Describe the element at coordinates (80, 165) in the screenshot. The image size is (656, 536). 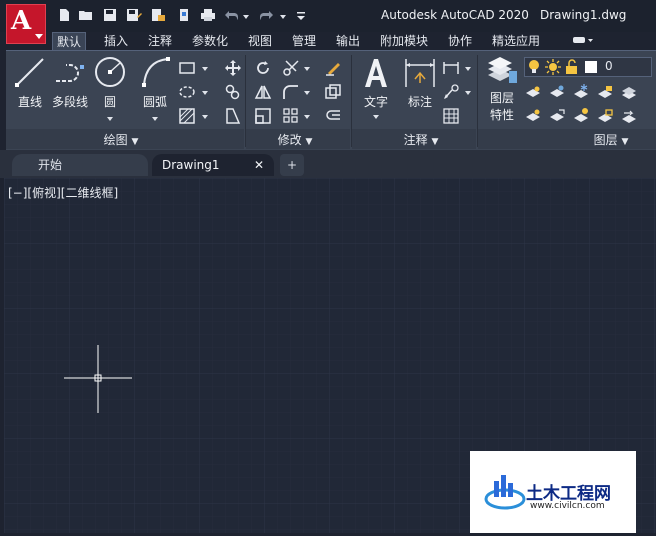
I see `start-tab: 开始` at that location.